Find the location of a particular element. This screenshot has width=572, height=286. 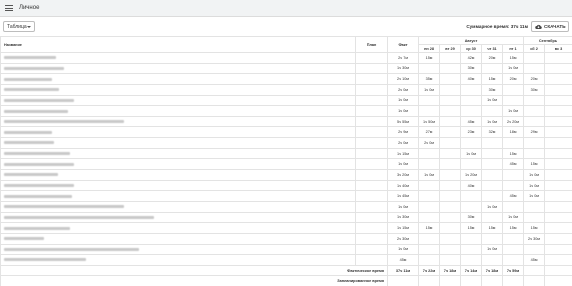

view-select-value: Таблица is located at coordinates (17, 26).